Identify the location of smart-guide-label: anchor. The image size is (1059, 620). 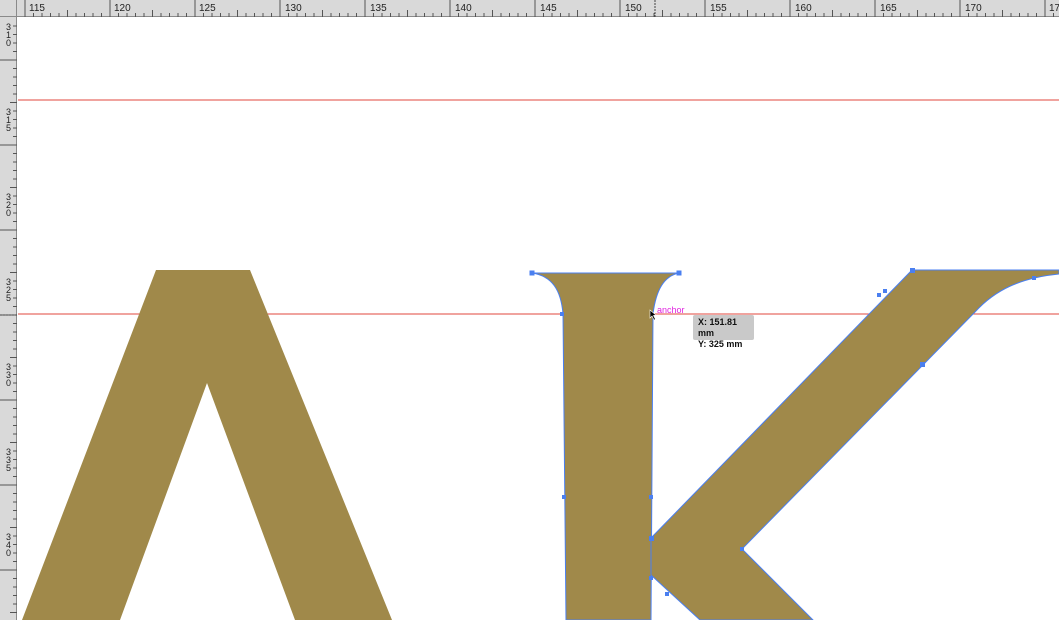
(671, 310).